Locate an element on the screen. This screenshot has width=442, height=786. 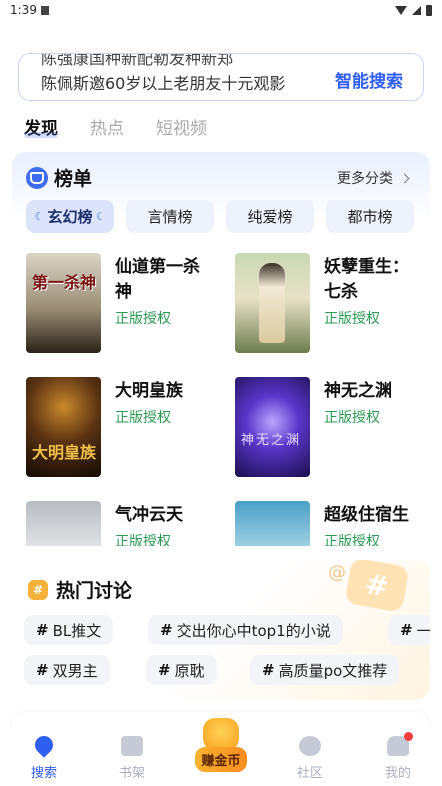
category-label: 玄幻榜 is located at coordinates (70, 217).